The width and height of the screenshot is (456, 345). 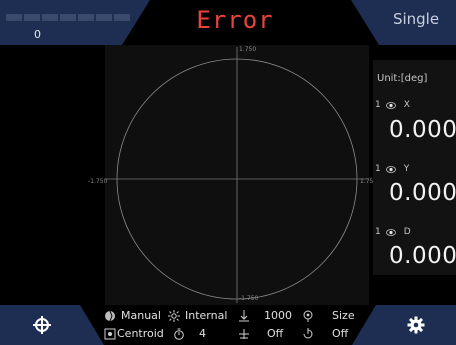 What do you see at coordinates (260, 333) in the screenshot?
I see `filter-setting: Off` at bounding box center [260, 333].